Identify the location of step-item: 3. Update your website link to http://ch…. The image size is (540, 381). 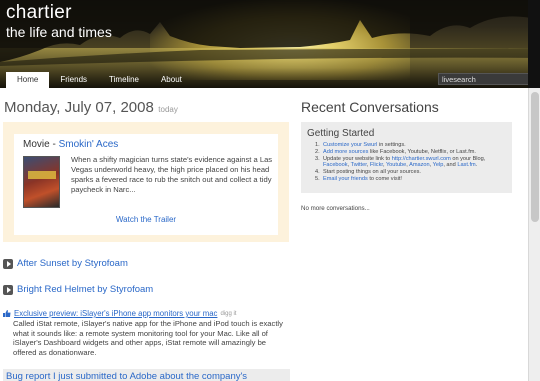
(400, 162).